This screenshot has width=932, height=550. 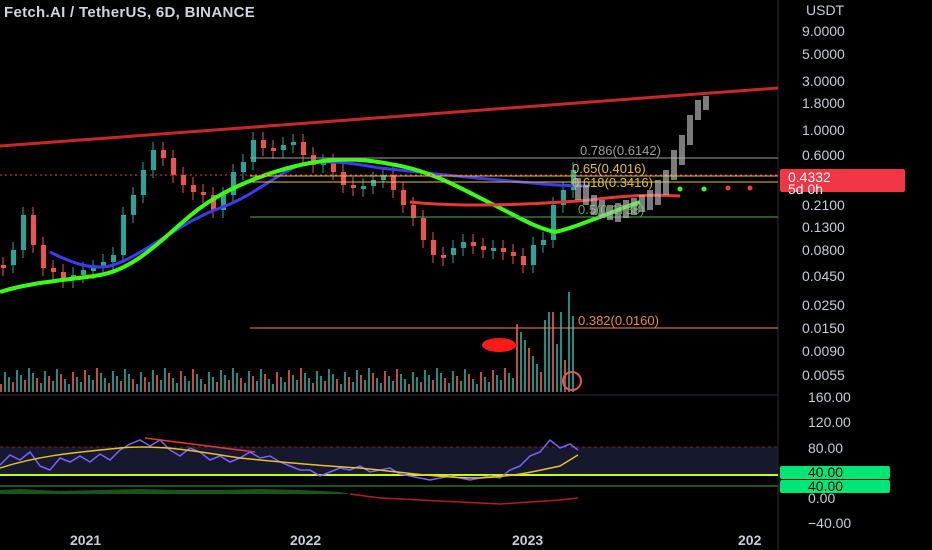 What do you see at coordinates (823, 81) in the screenshot?
I see `price-tick: 3.0000` at bounding box center [823, 81].